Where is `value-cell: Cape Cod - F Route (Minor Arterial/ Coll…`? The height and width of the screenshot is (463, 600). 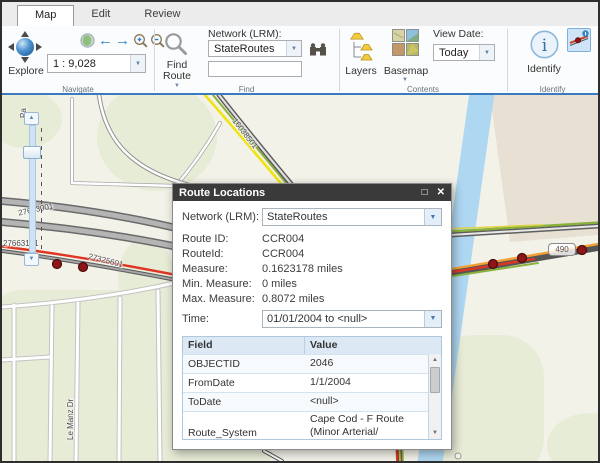 value-cell: Cape Cod - F Route (Minor Arterial/ Coll… is located at coordinates (357, 425).